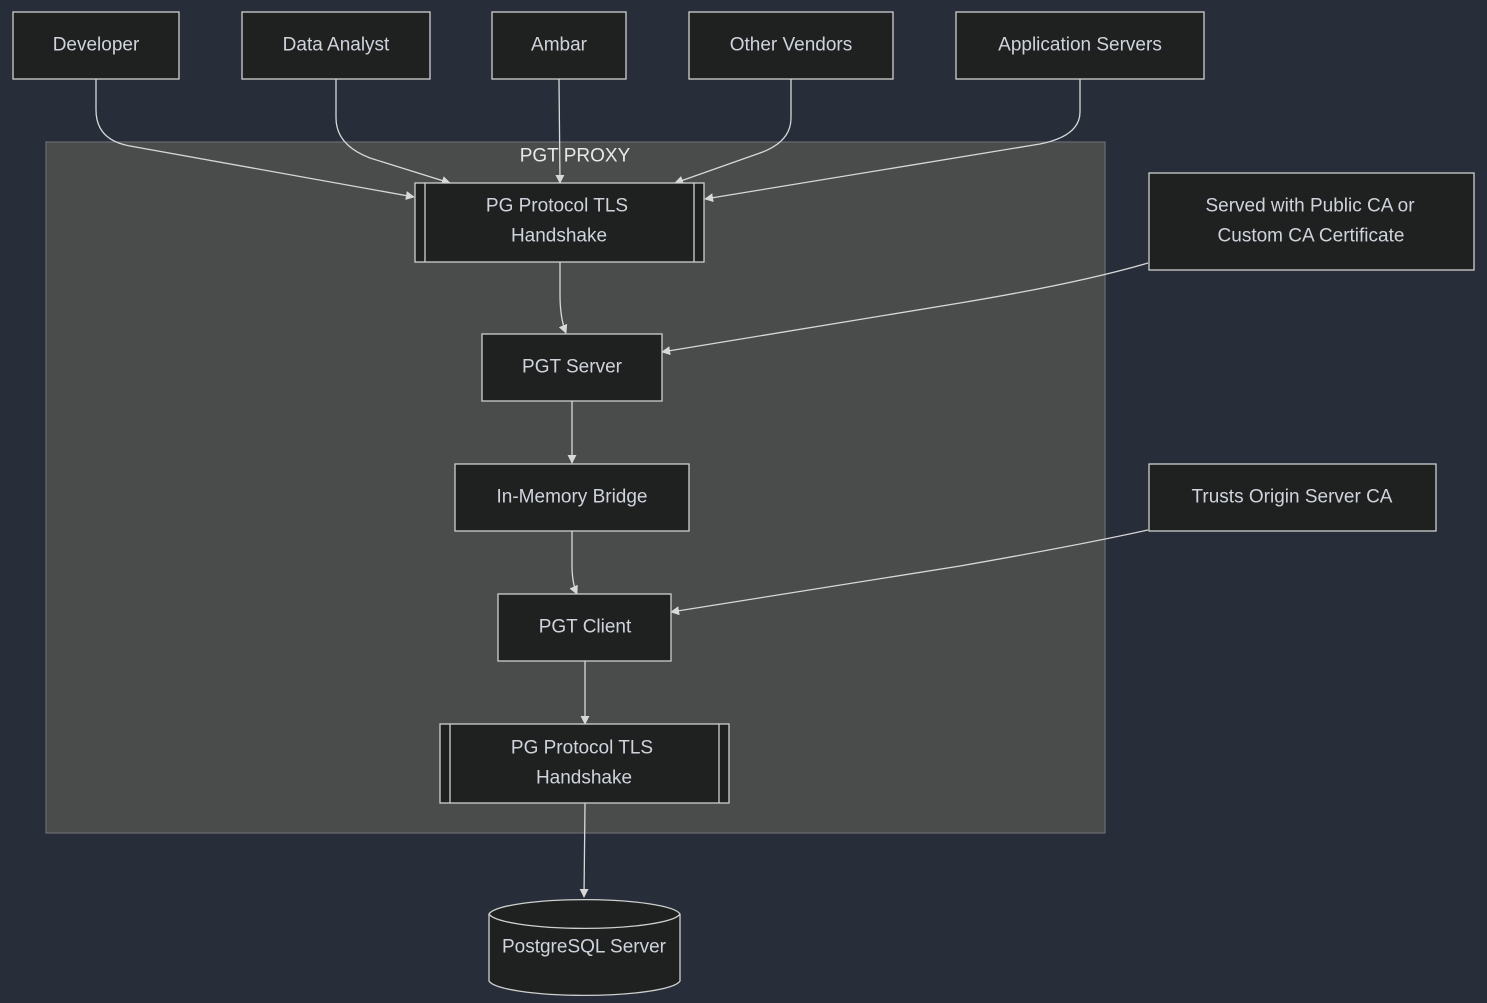  Describe the element at coordinates (1311, 236) in the screenshot. I see `node-label-line-2: Custom CA Certificate` at that location.